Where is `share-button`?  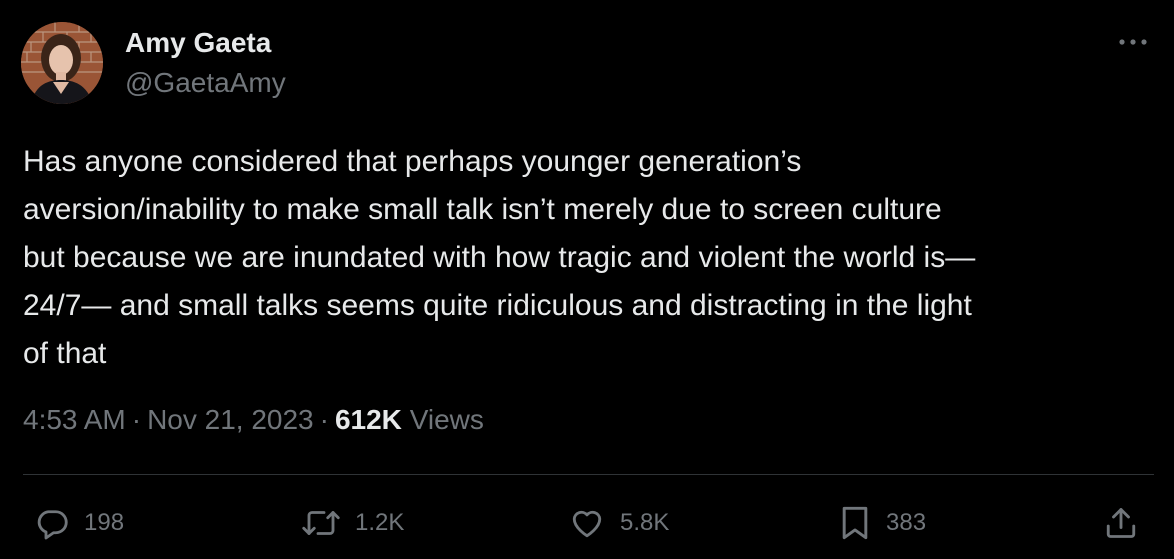 share-button is located at coordinates (1121, 523).